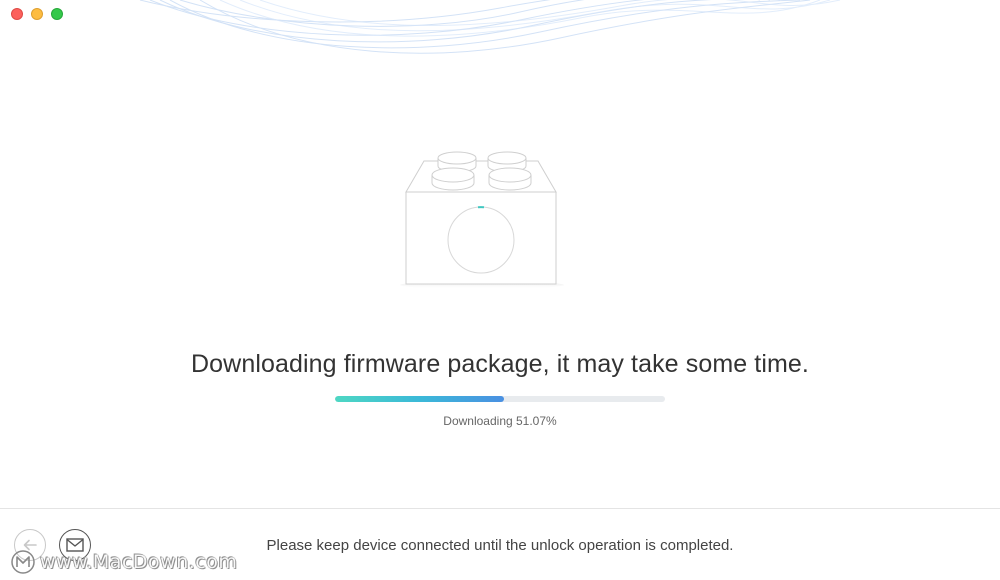 The height and width of the screenshot is (580, 1000). Describe the element at coordinates (419, 399) in the screenshot. I see `download-progress-fill` at that location.